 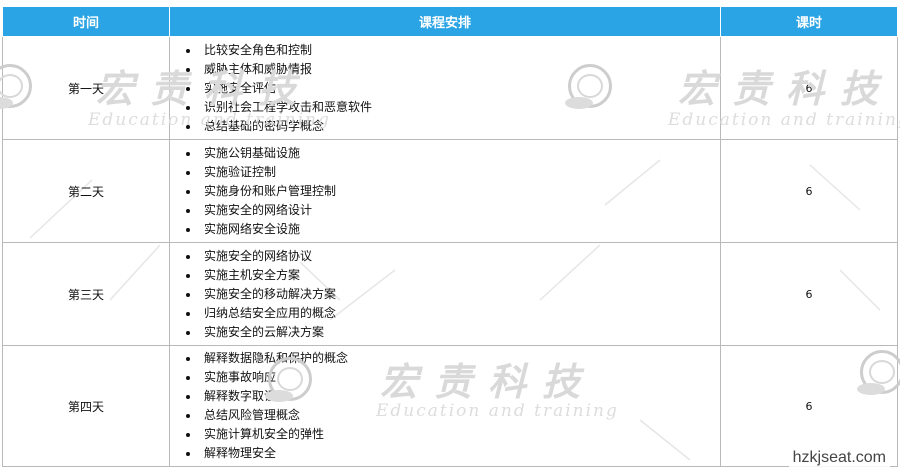 I want to click on list-item: 总结基础的密码学概念, so click(x=460, y=126).